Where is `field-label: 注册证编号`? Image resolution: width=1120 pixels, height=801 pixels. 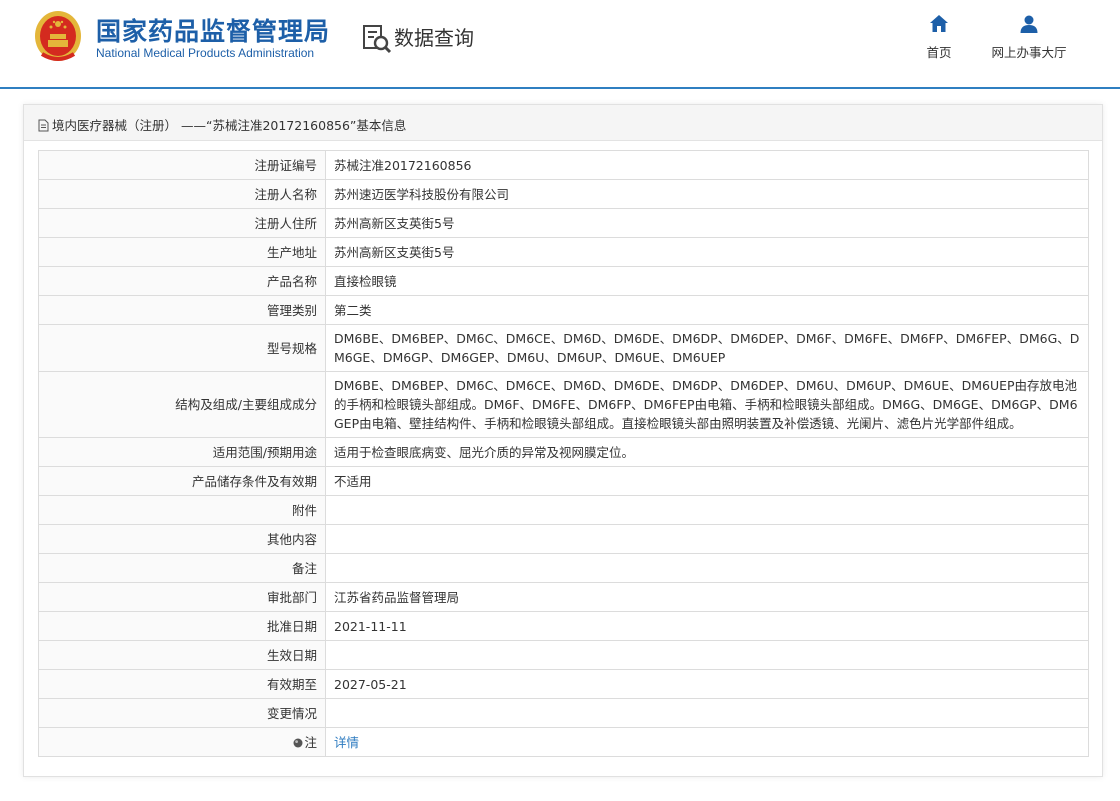 field-label: 注册证编号 is located at coordinates (182, 165).